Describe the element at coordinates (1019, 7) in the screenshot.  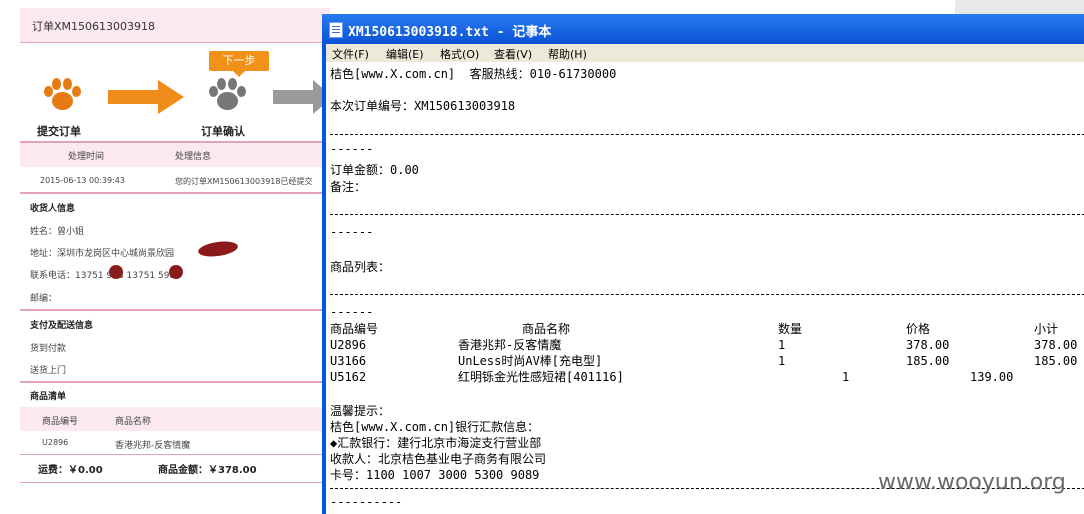
I see `background-strip` at that location.